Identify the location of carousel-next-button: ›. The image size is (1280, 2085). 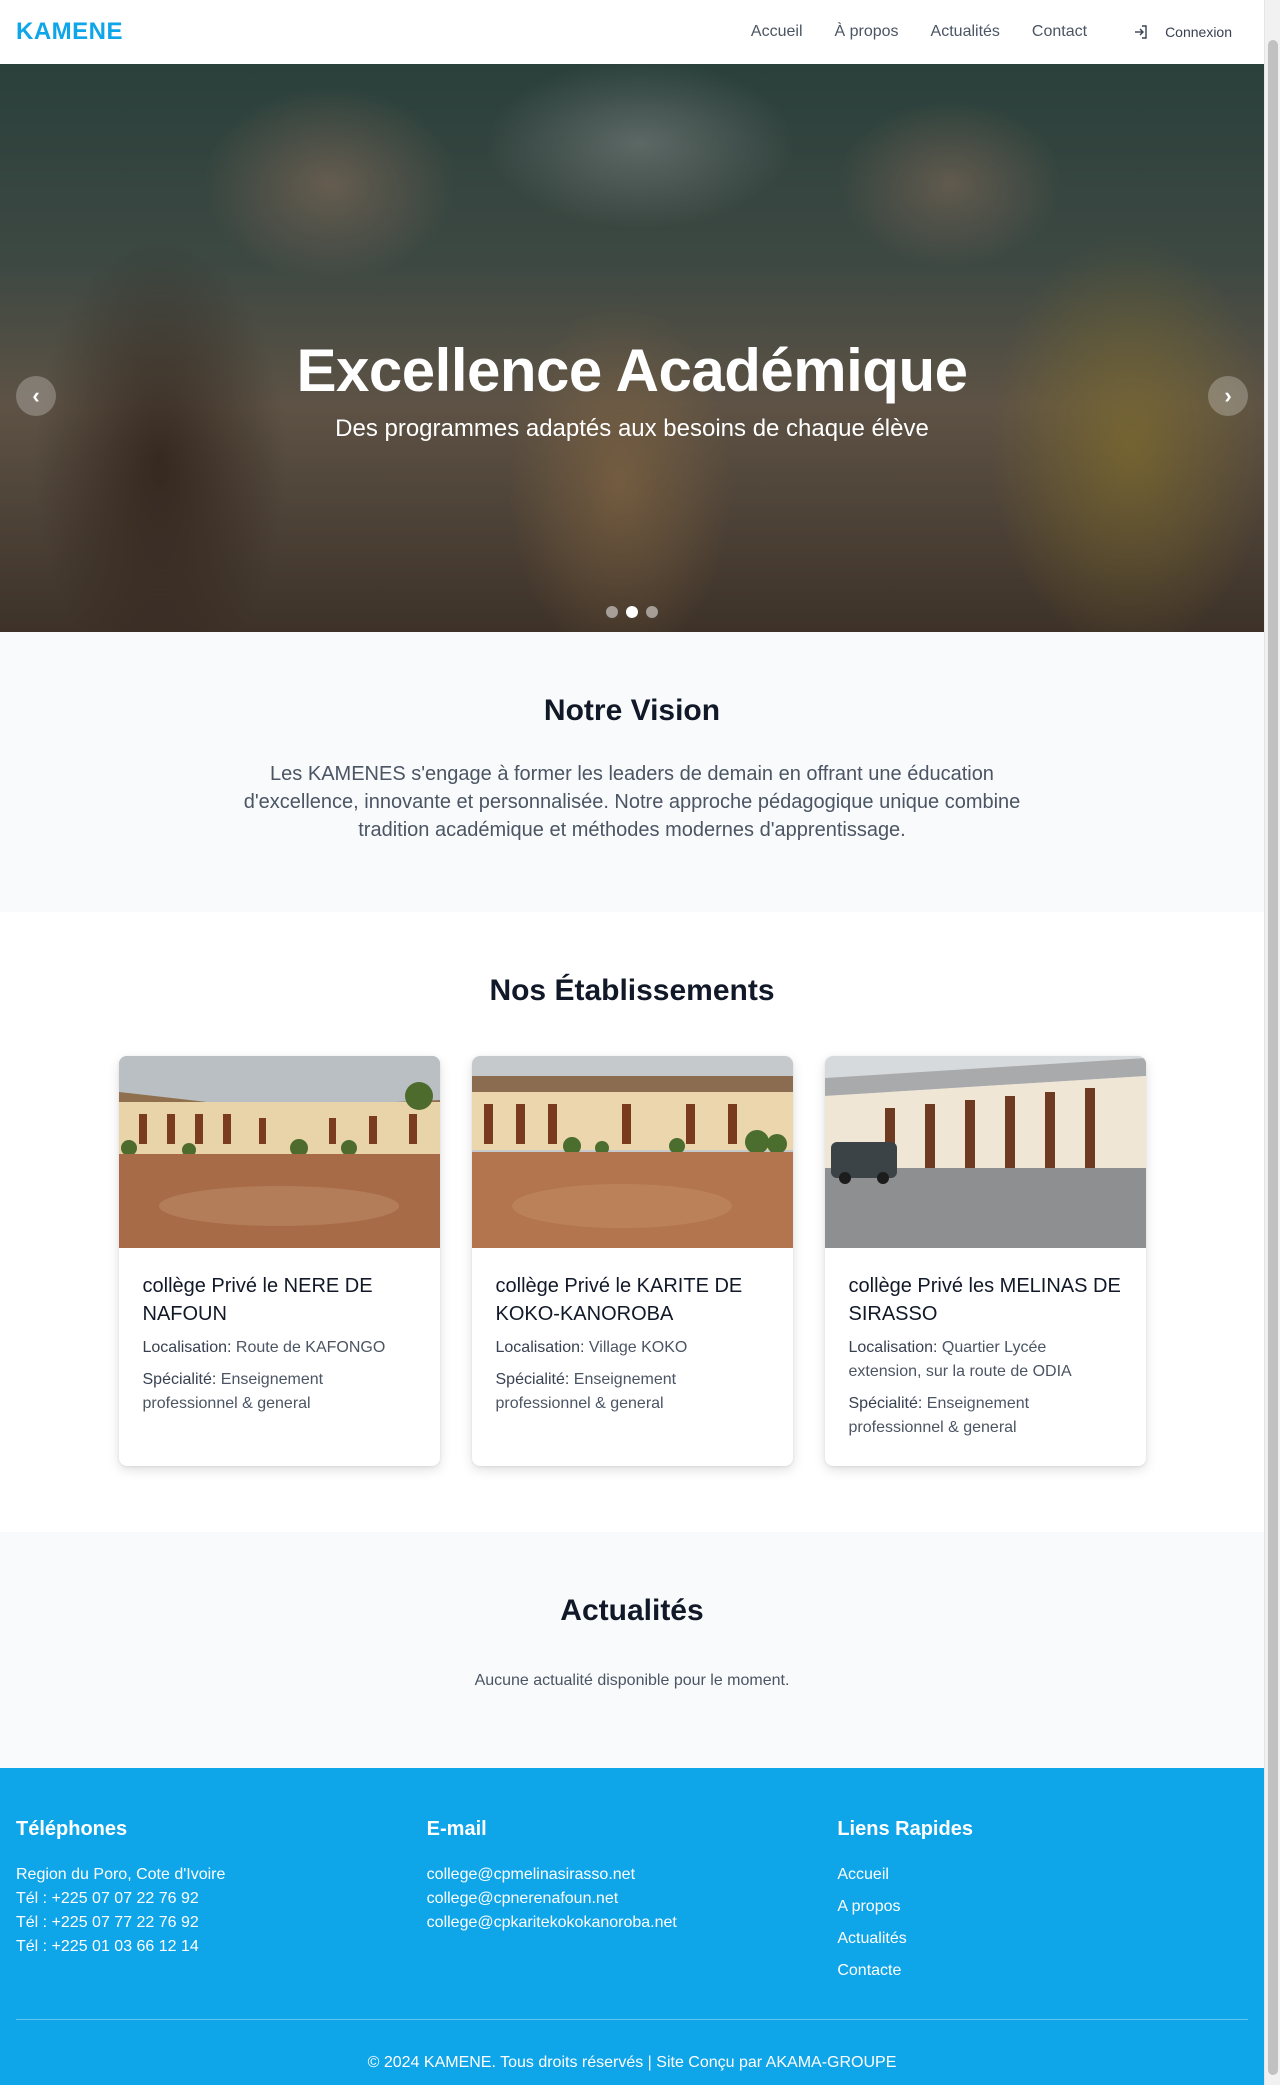
(1228, 396).